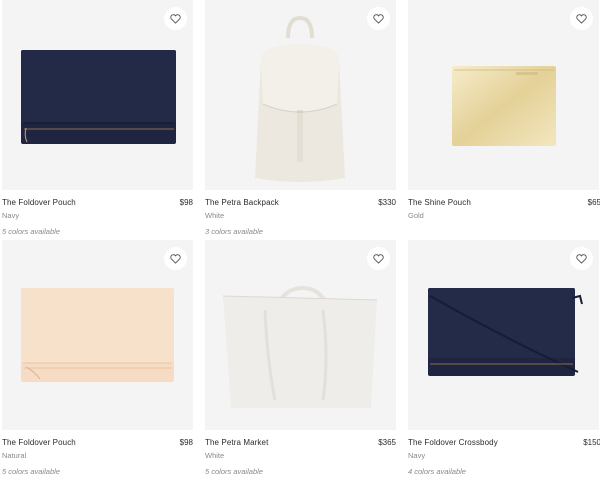 This screenshot has width=600, height=478. Describe the element at coordinates (14, 455) in the screenshot. I see `product-color: Natural` at that location.